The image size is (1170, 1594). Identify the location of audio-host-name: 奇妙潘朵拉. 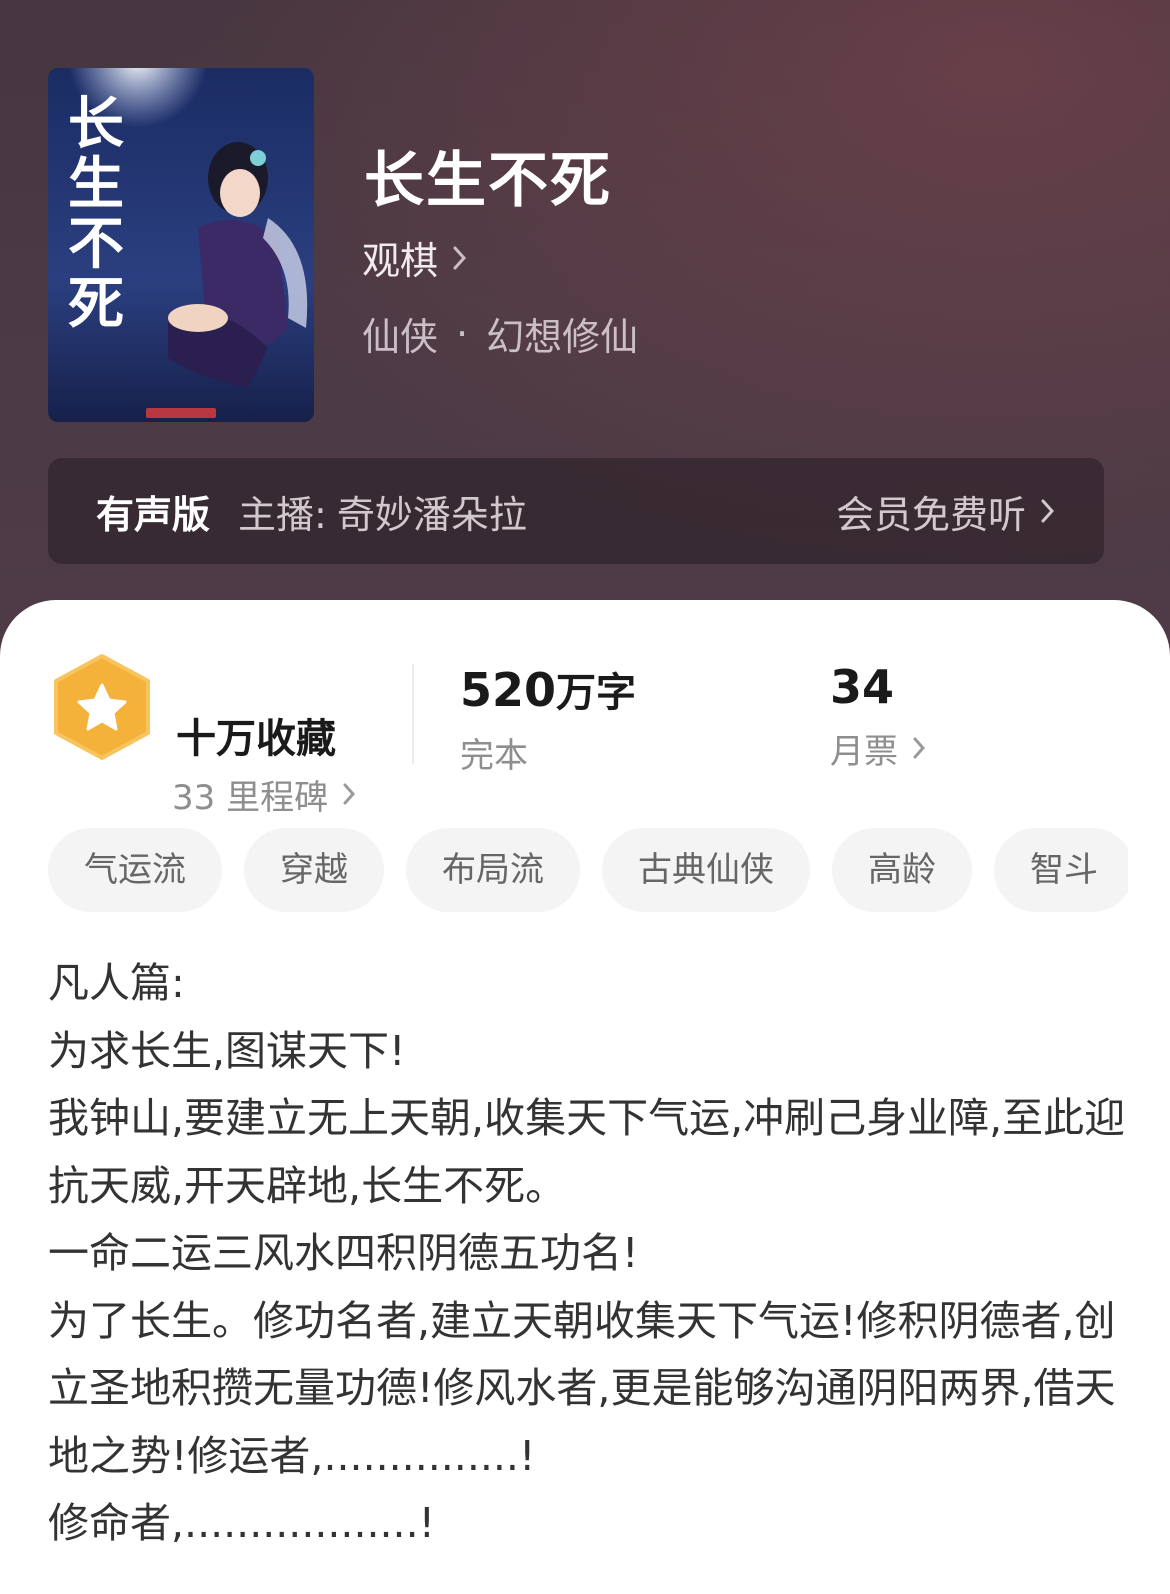
(431, 514).